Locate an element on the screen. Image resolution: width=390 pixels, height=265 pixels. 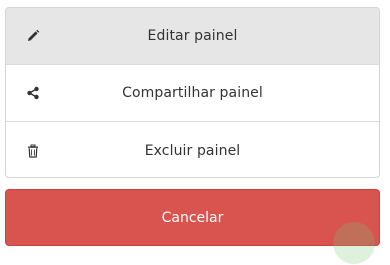
floating-action-button is located at coordinates (354, 243).